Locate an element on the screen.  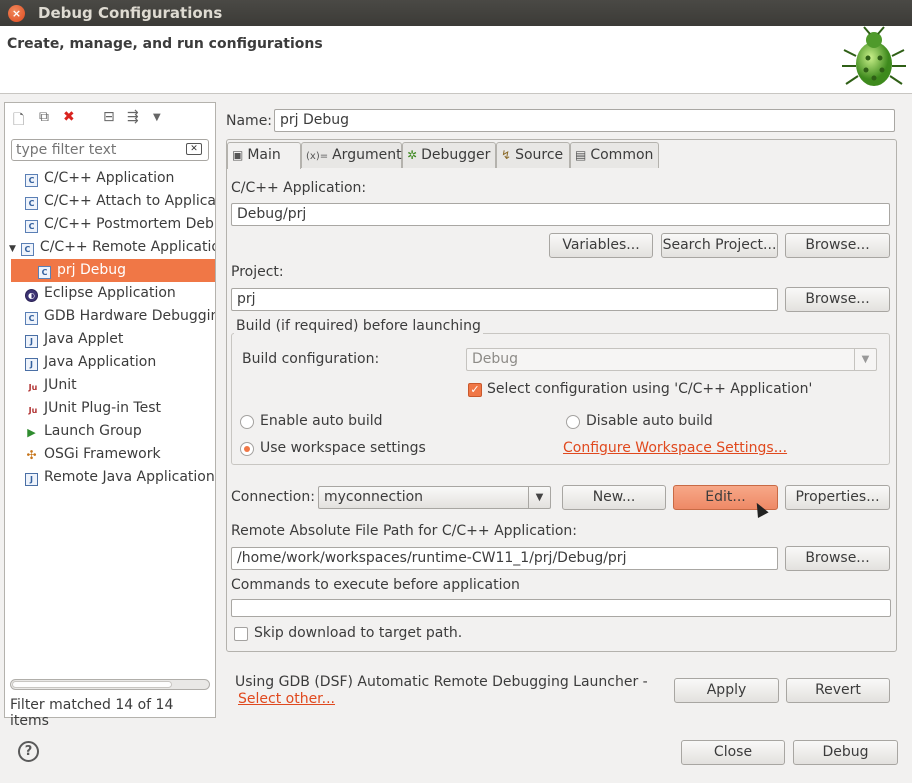
use-workspace-label: Use workspace settings is located at coordinates (343, 448).